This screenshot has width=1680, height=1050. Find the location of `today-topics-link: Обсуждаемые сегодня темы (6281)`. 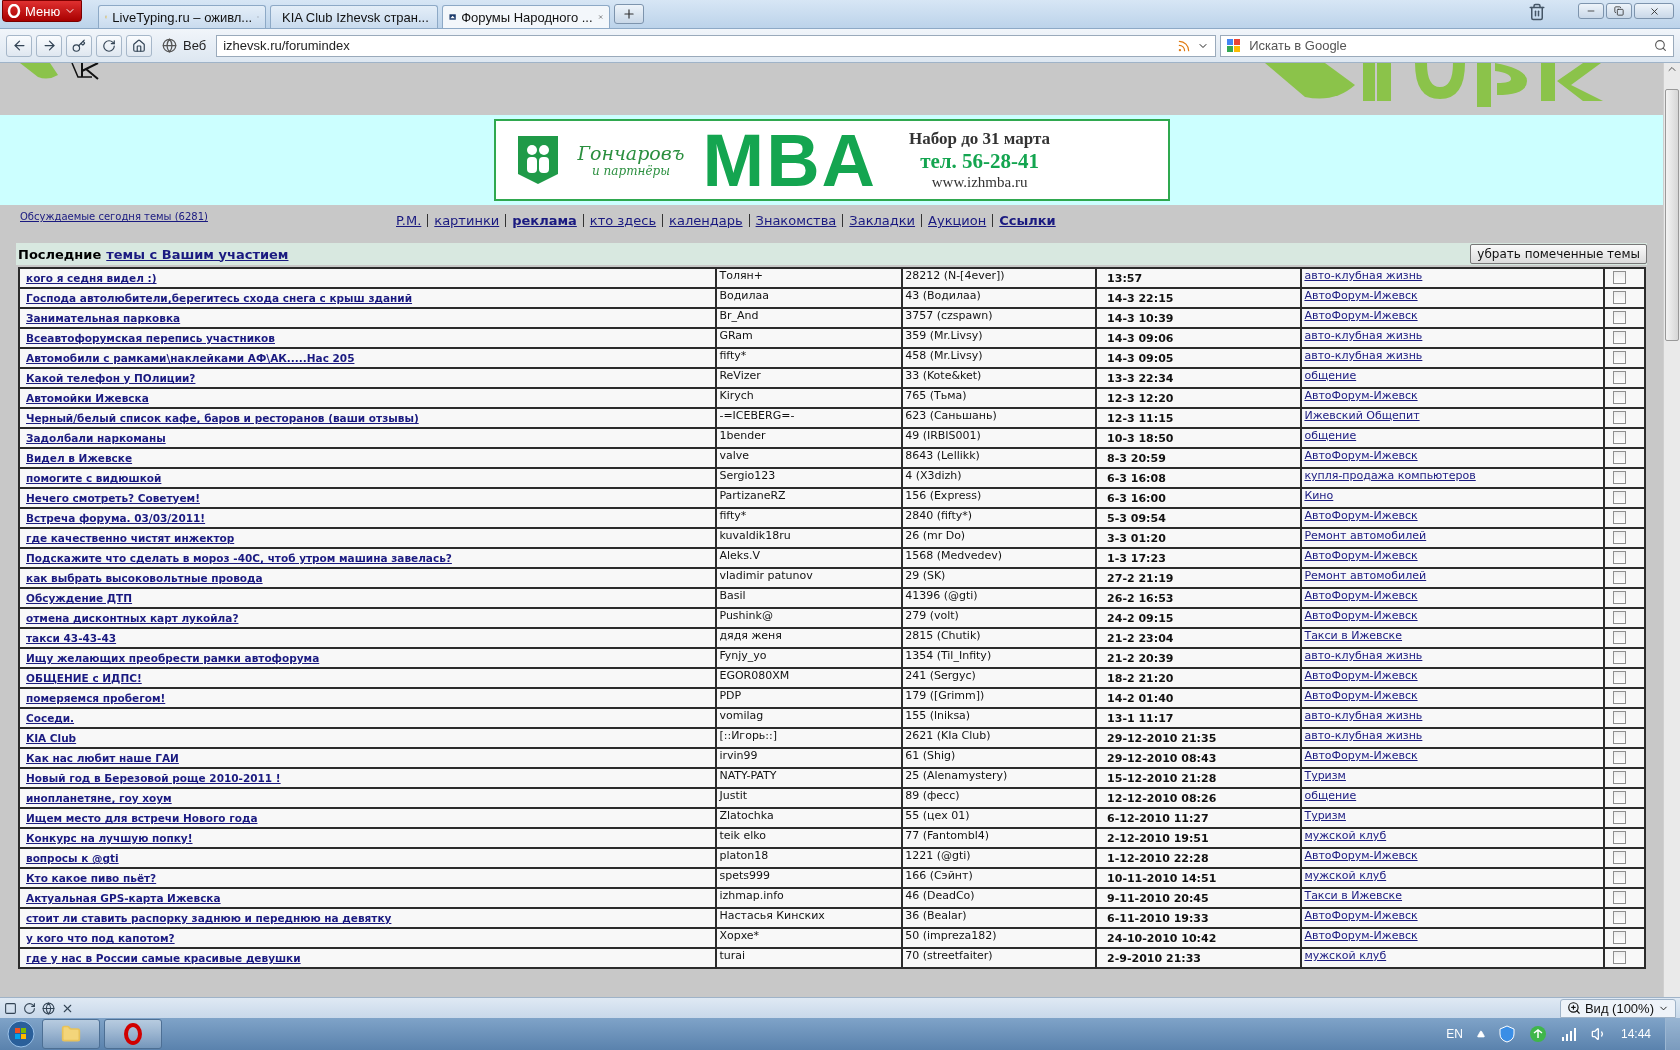

today-topics-link: Обсуждаемые сегодня темы (6281) is located at coordinates (205, 216).